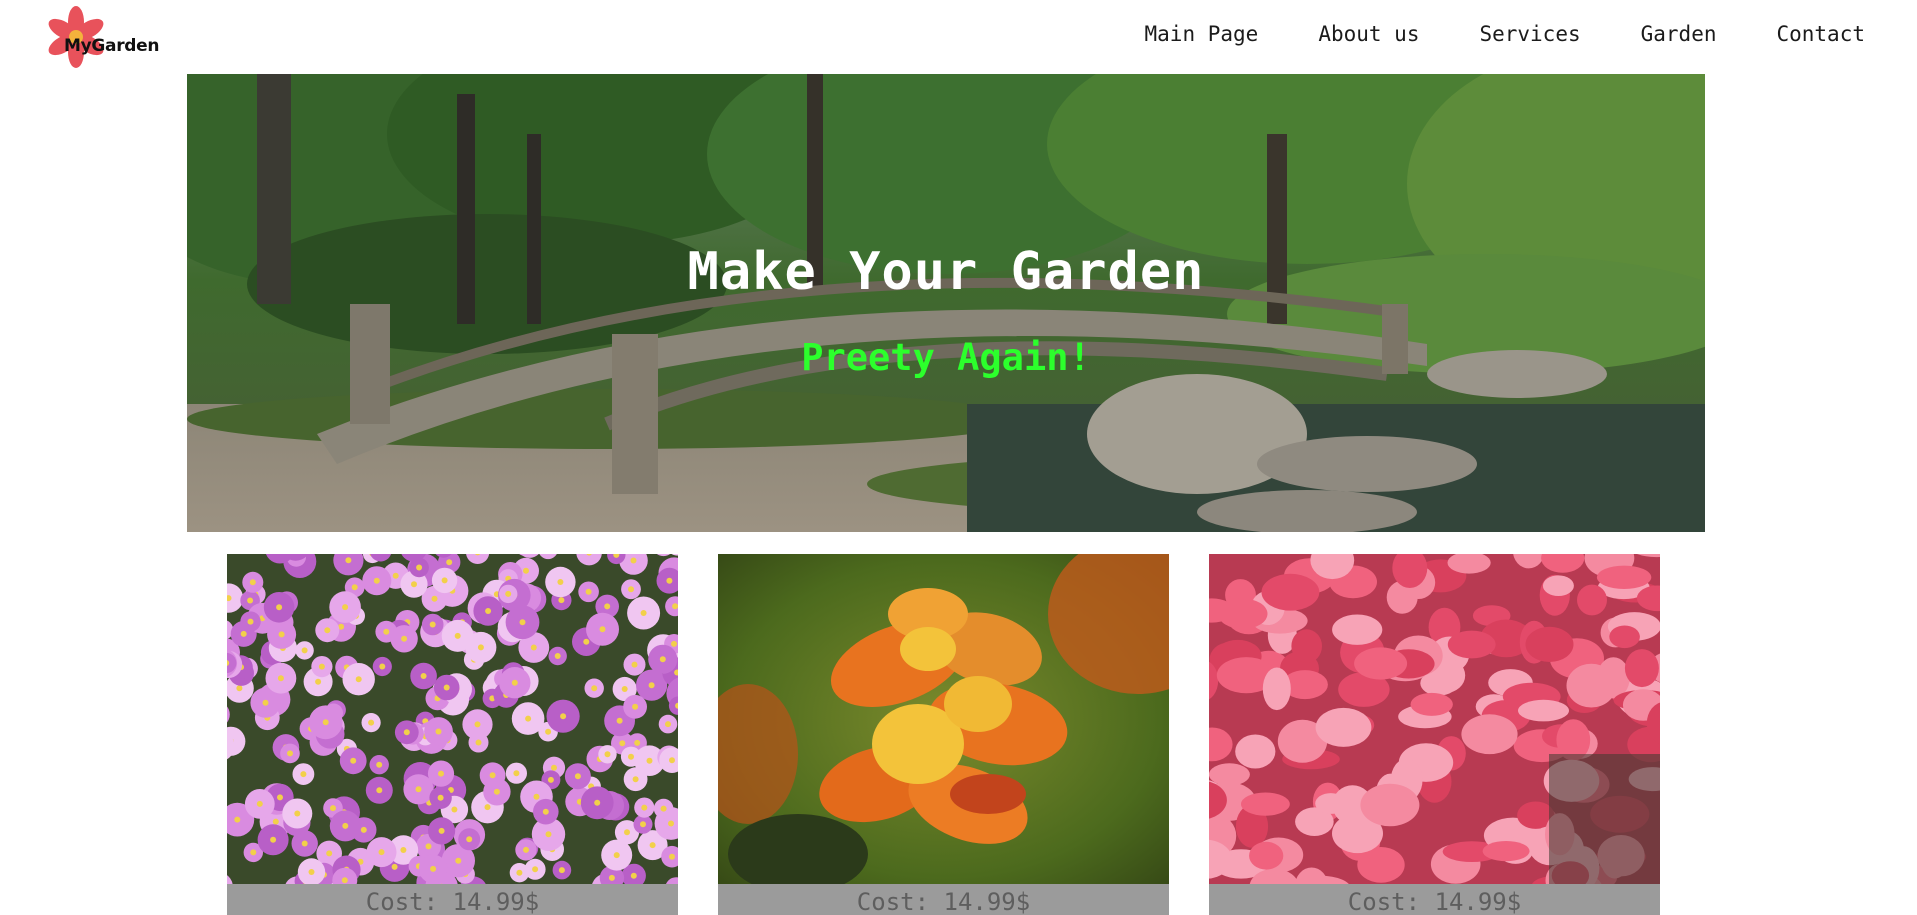 The width and height of the screenshot is (1917, 915). I want to click on purple-flowers-image, so click(452, 719).